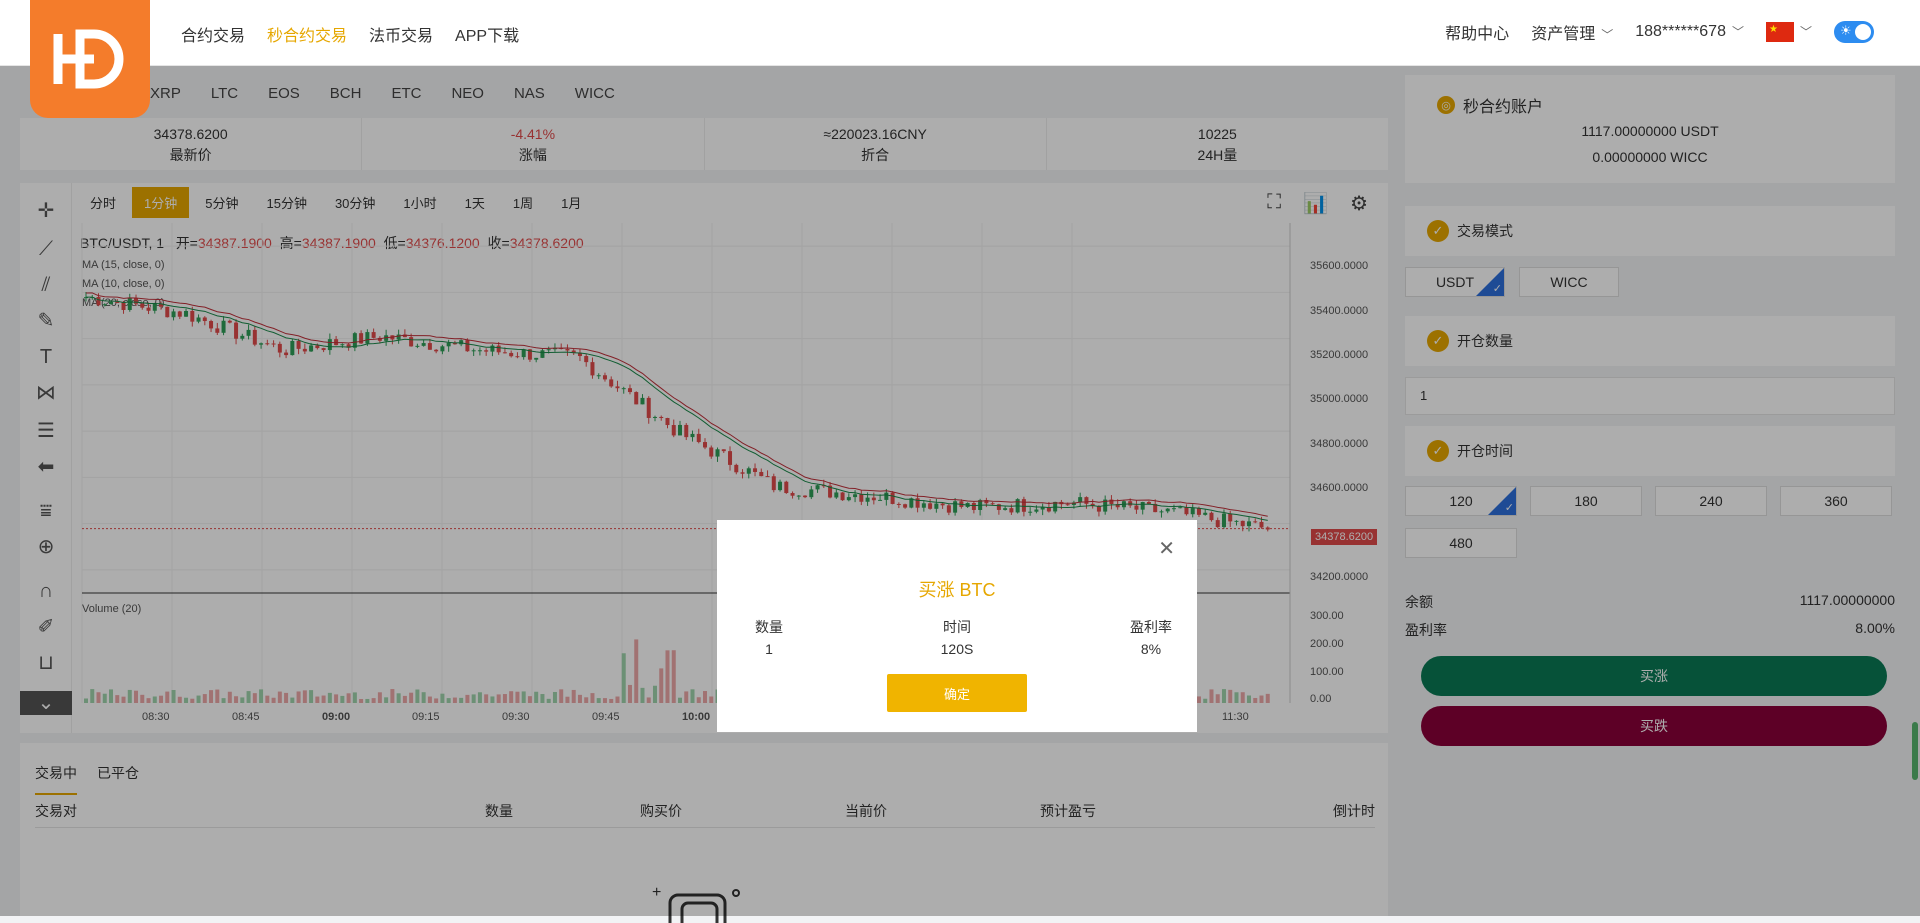 This screenshot has width=1920, height=923. I want to click on user-account-menu: 188******678 ﹀, so click(1689, 32).